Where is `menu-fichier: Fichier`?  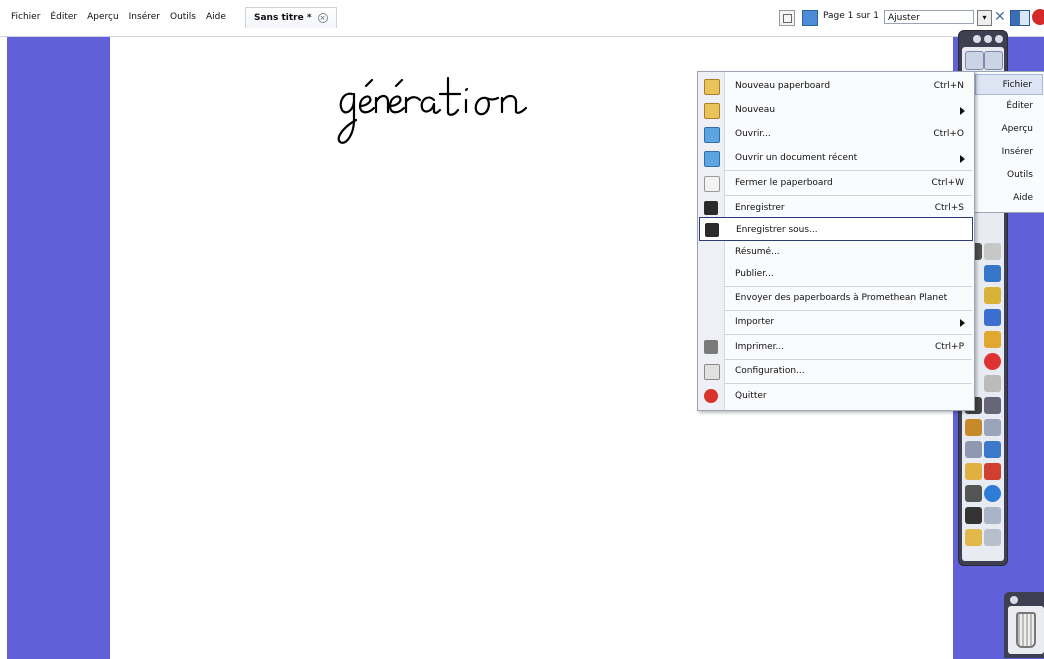 menu-fichier: Fichier is located at coordinates (25, 17).